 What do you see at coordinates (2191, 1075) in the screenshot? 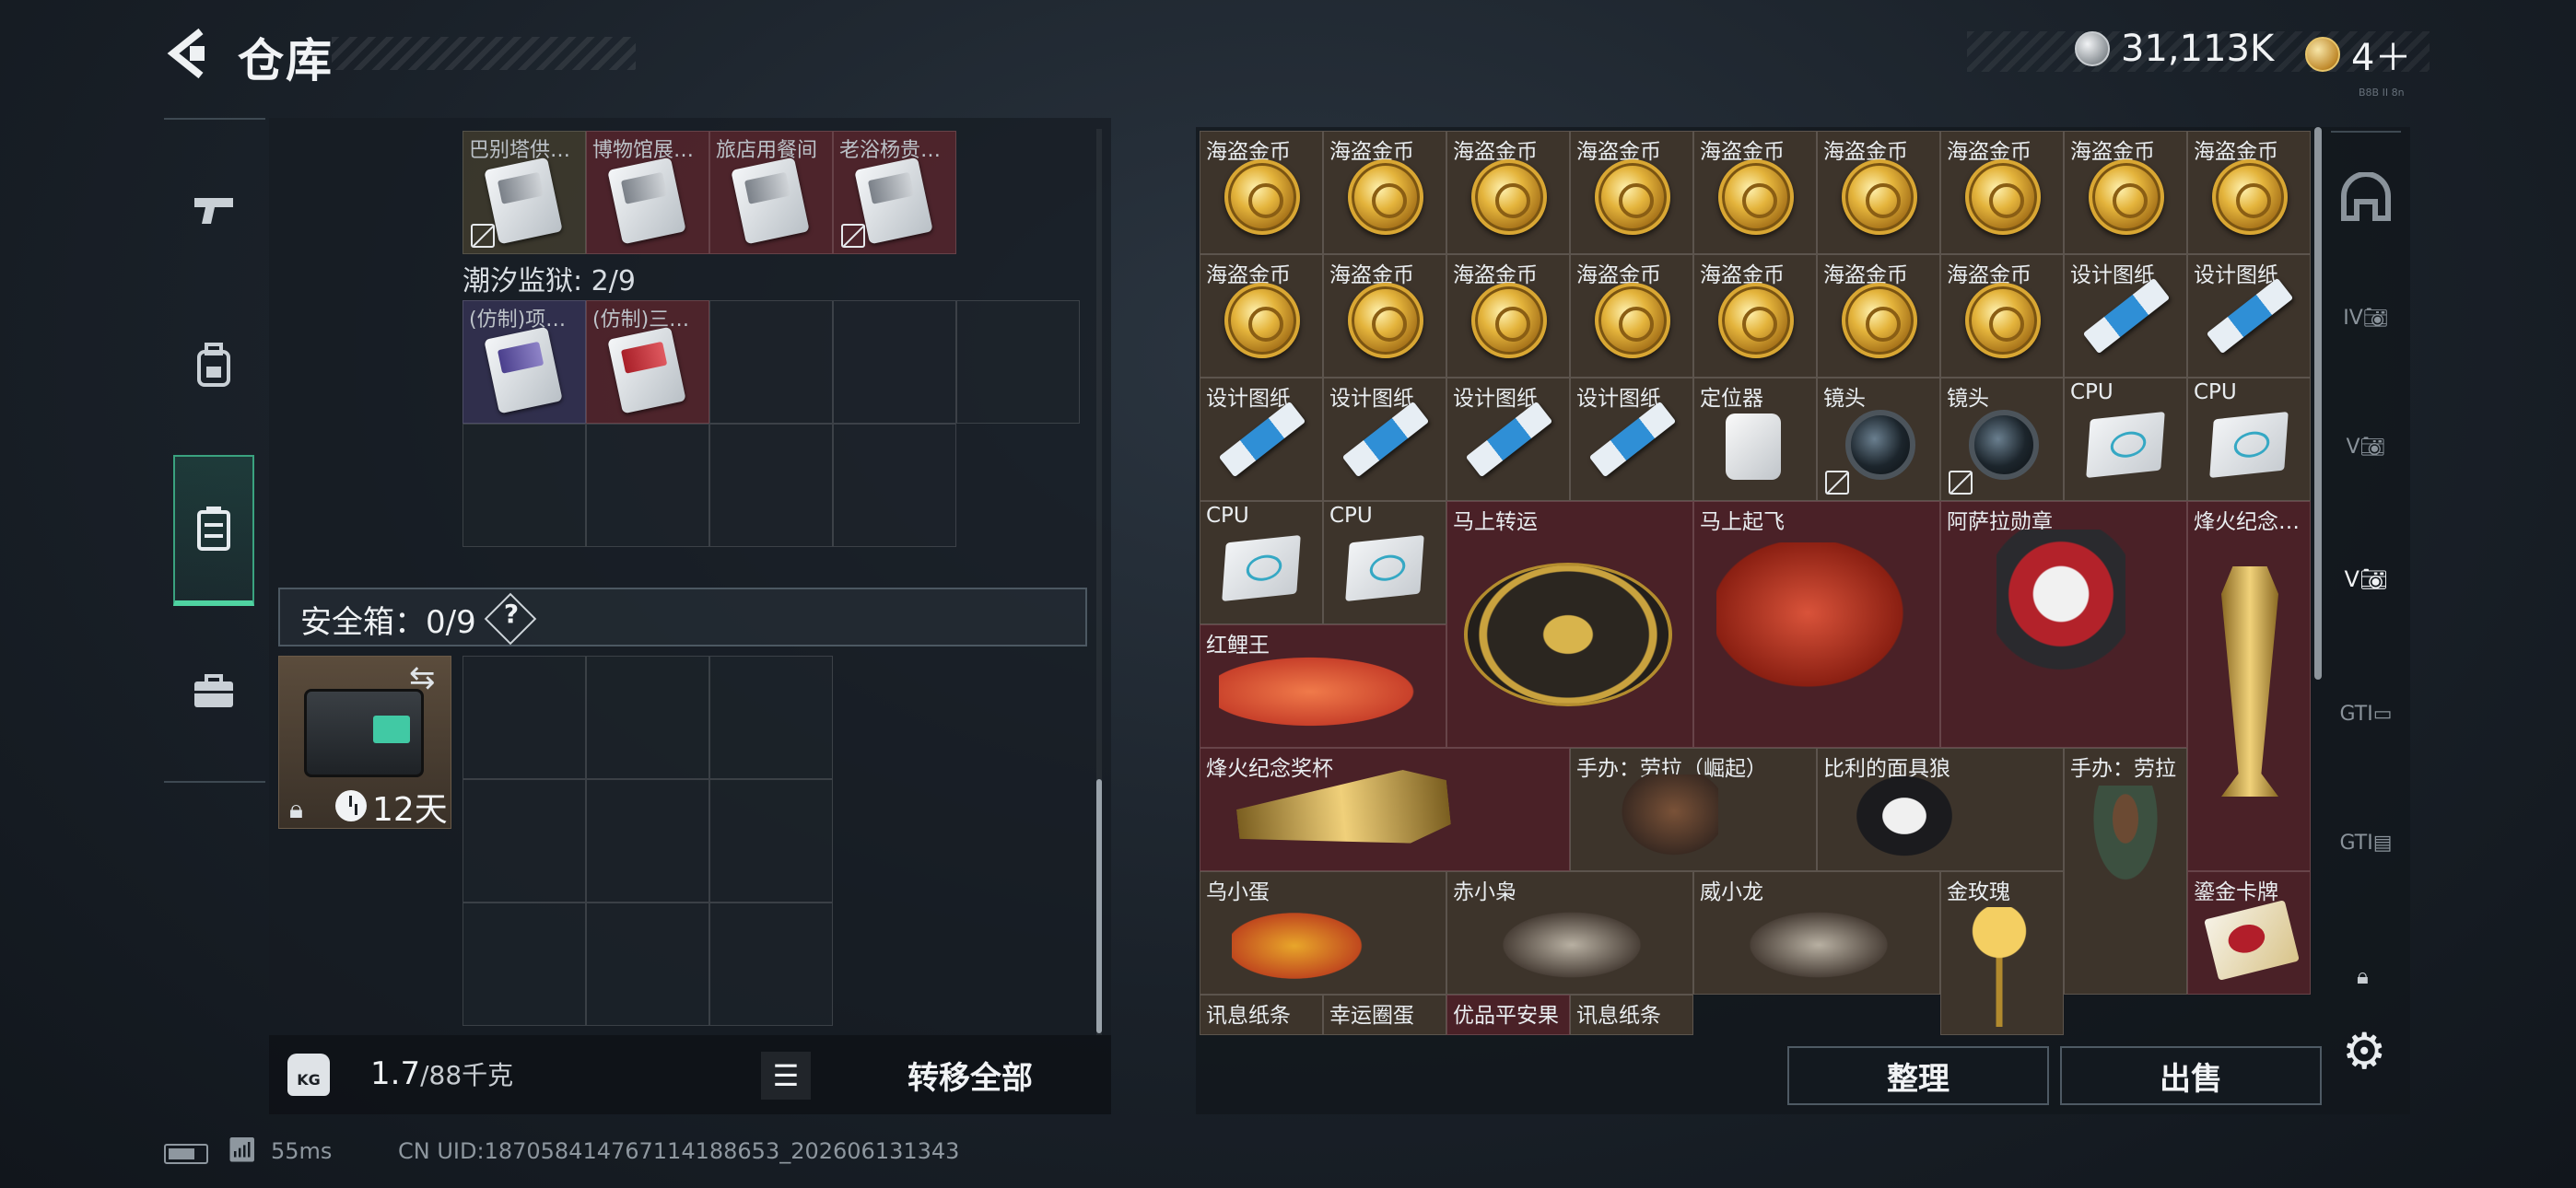
I see `sell-button: 出售` at bounding box center [2191, 1075].